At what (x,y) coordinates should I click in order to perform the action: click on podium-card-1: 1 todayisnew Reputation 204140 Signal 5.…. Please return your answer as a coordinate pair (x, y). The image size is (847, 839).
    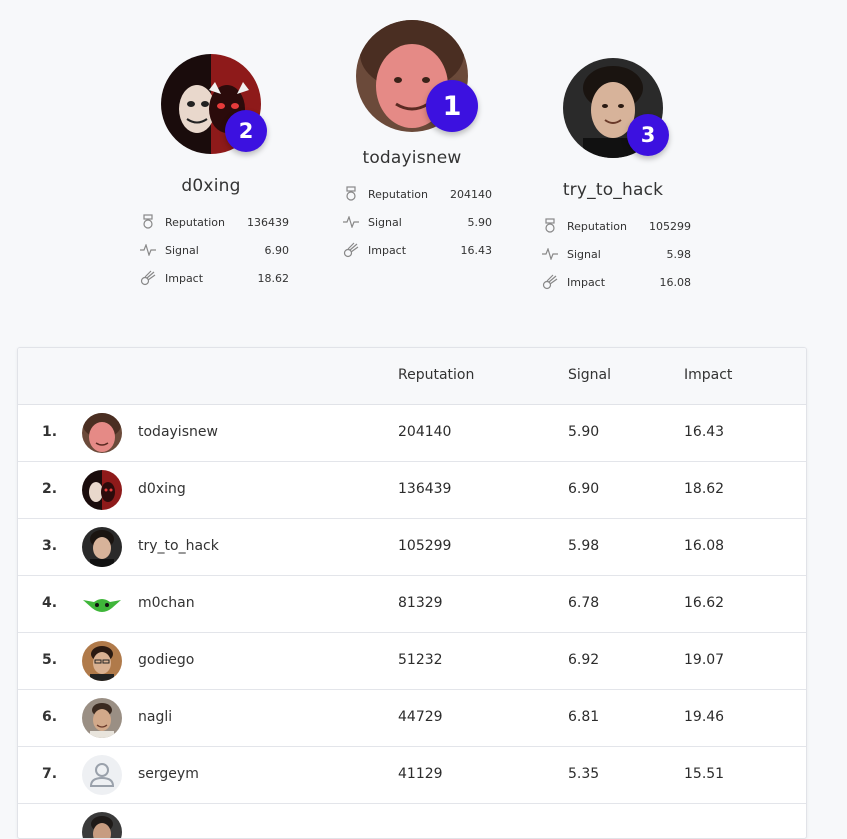
    Looking at the image, I should click on (412, 139).